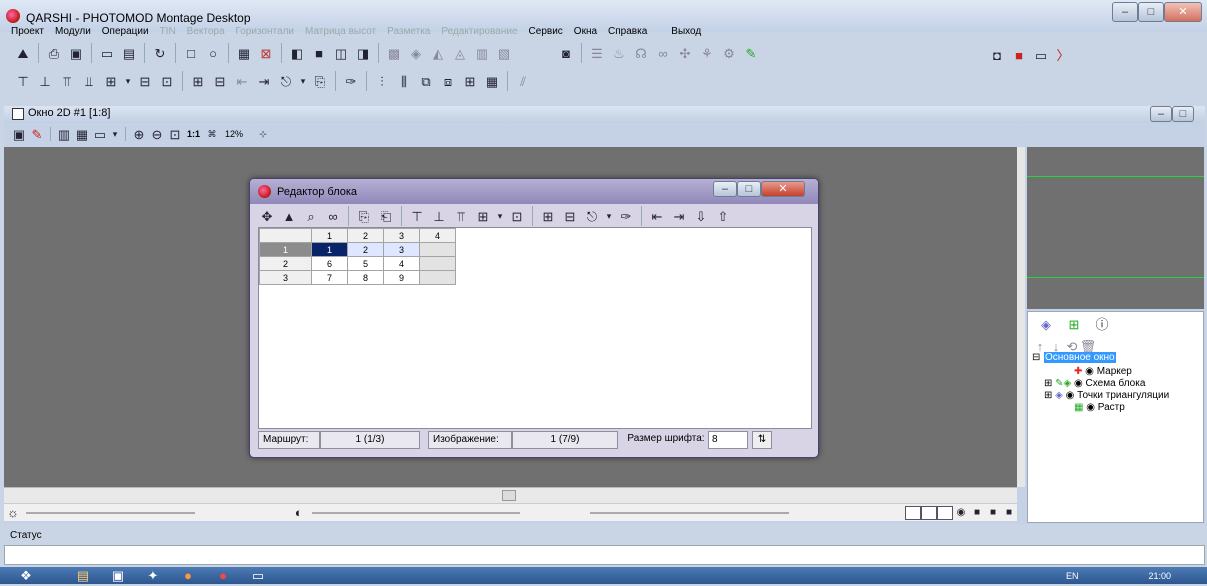 The height and width of the screenshot is (586, 1207). What do you see at coordinates (285, 263) in the screenshot?
I see `grid-row-header: 2` at bounding box center [285, 263].